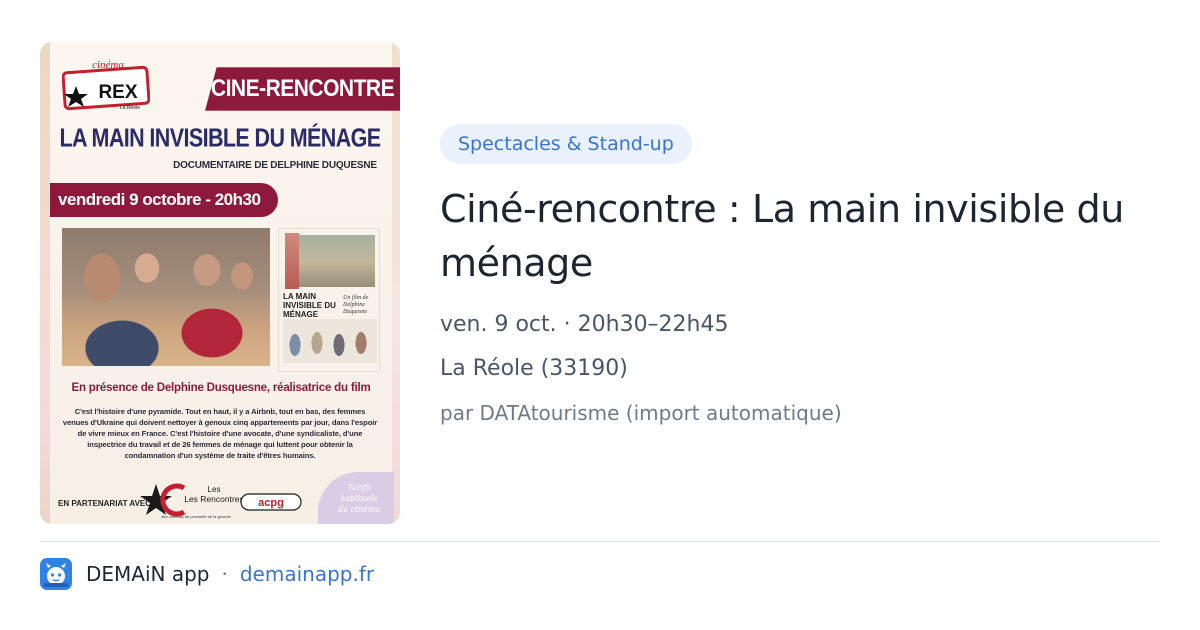 The width and height of the screenshot is (1200, 630). I want to click on artwork-title: LA MAIN INVISIBLE DU MÉNAGE, so click(309, 305).